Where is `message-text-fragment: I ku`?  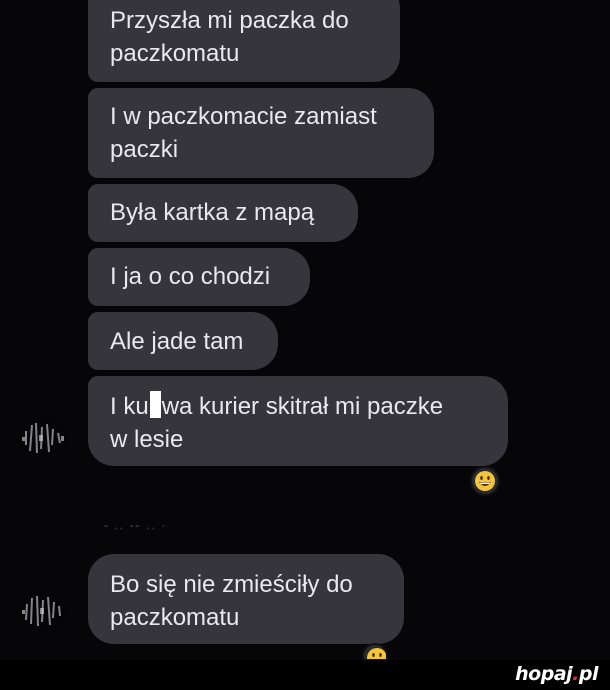 message-text-fragment: I ku is located at coordinates (129, 406).